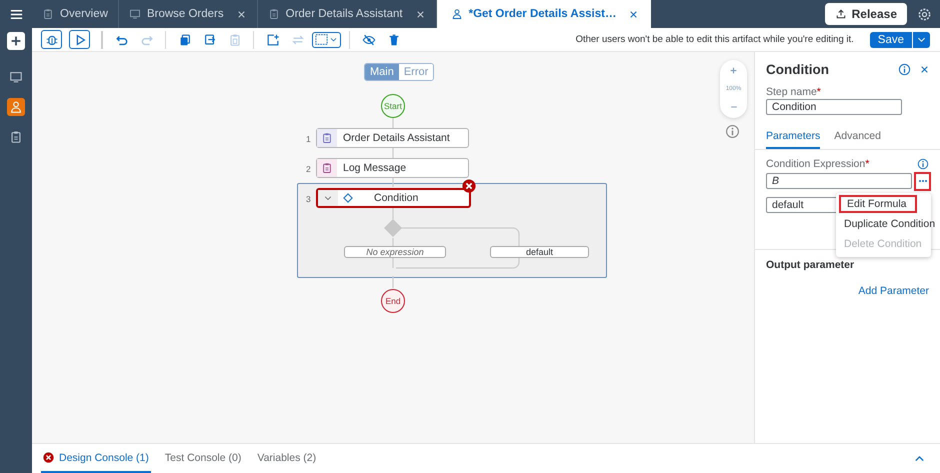 The width and height of the screenshot is (940, 473). Describe the element at coordinates (327, 138) in the screenshot. I see `assistant-icon` at that location.